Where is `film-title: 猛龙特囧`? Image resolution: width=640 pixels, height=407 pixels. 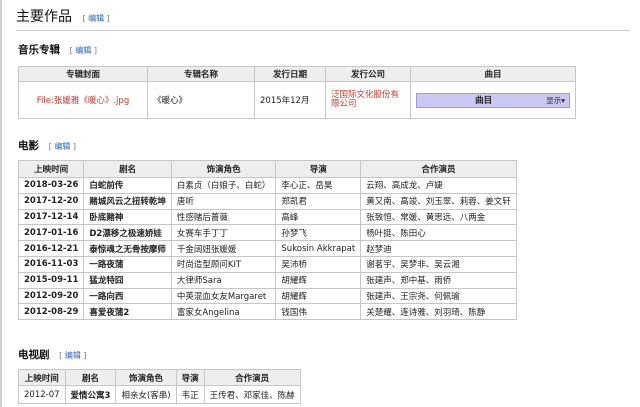 film-title: 猛龙特囧 is located at coordinates (127, 280).